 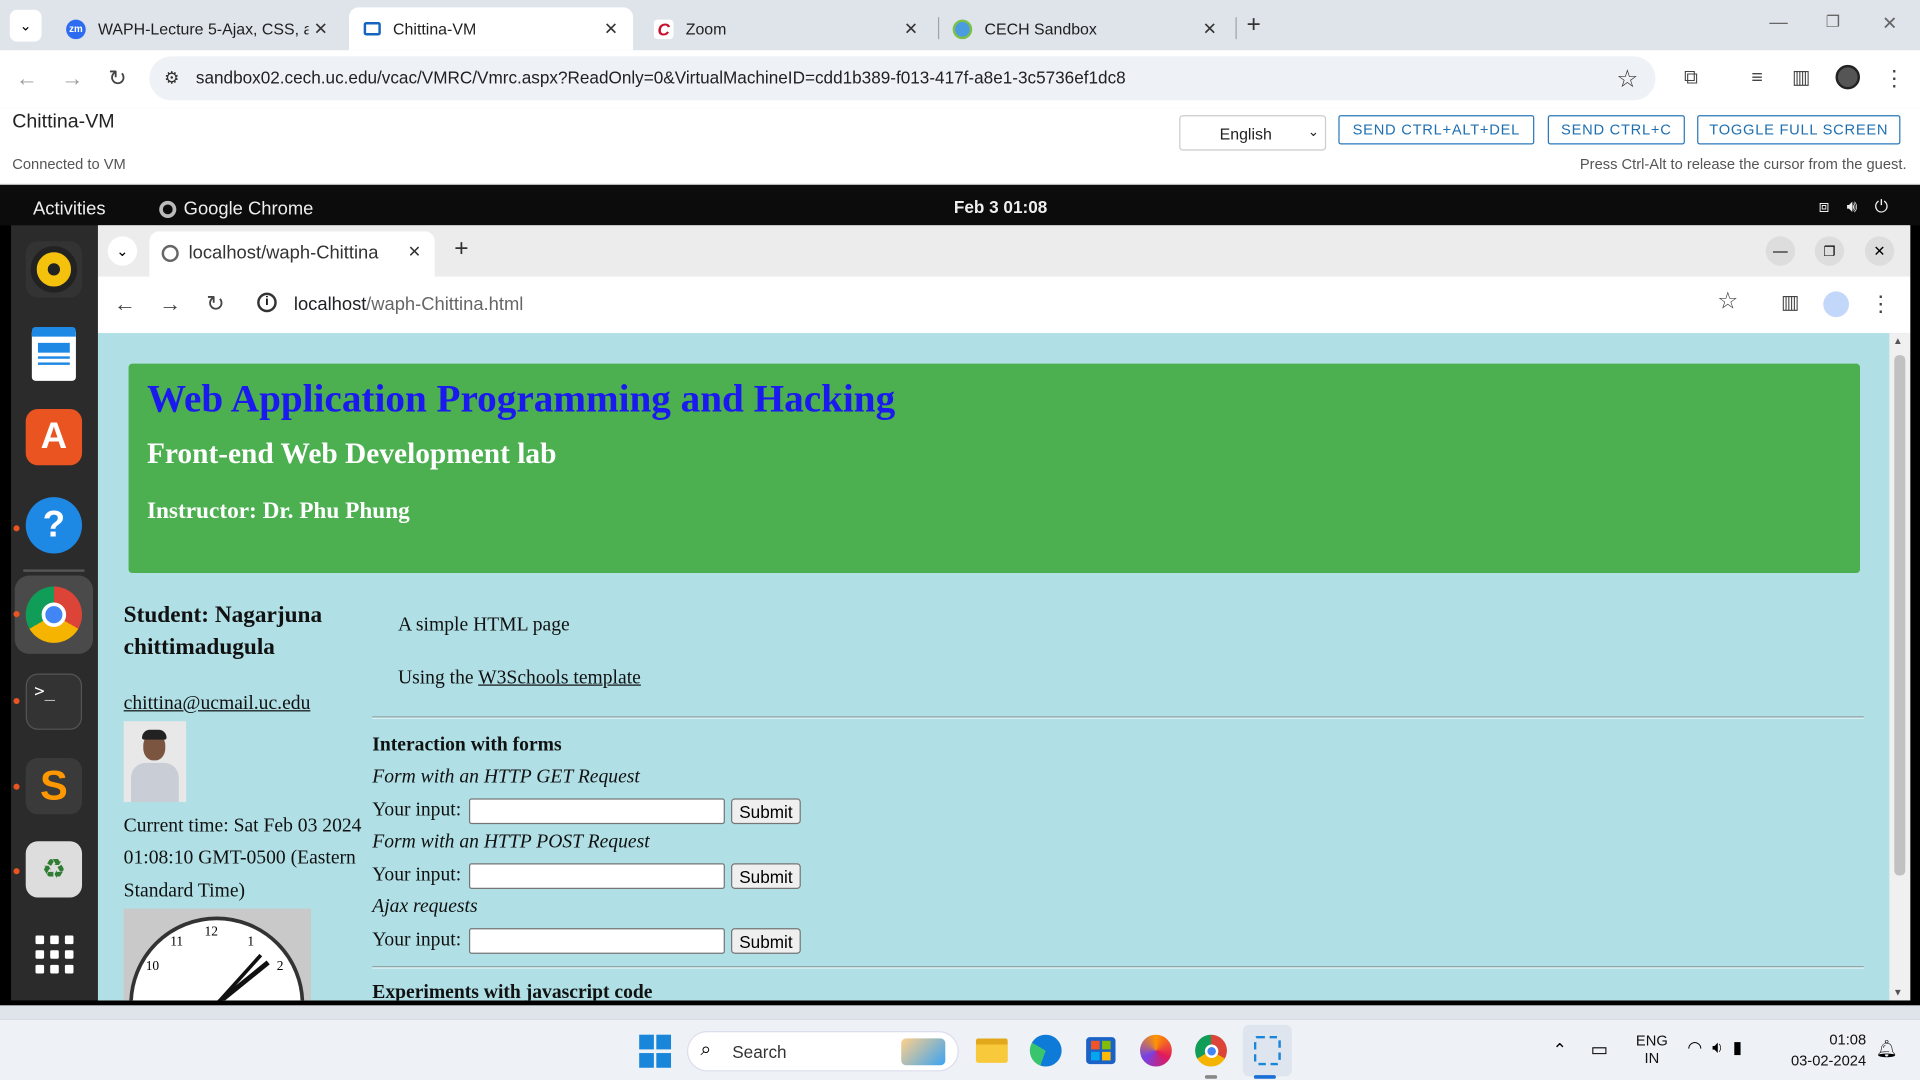 I want to click on scroll-down-icon: ▼, so click(x=1898, y=992).